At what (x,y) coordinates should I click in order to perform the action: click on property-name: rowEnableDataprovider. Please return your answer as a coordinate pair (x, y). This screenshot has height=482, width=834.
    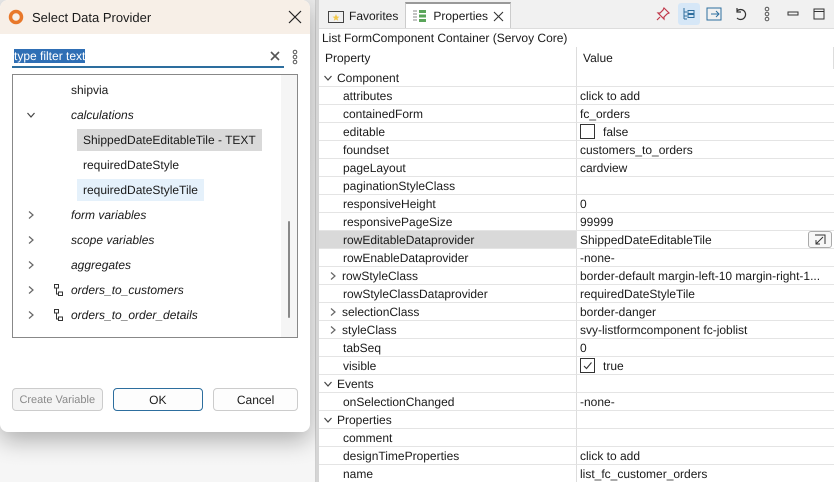
    Looking at the image, I should click on (405, 257).